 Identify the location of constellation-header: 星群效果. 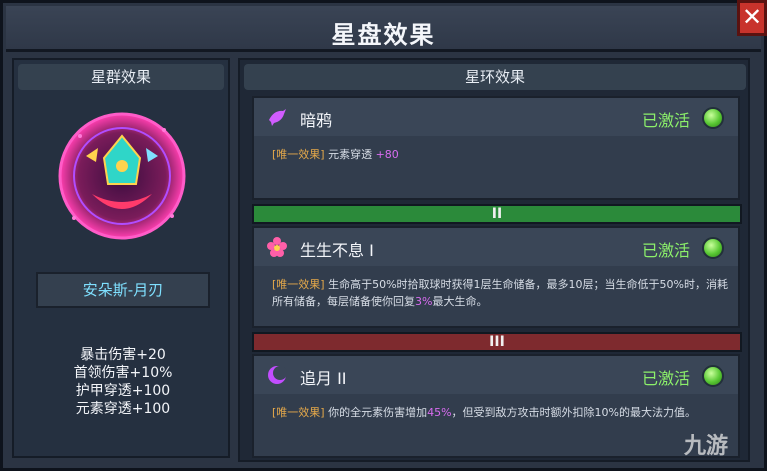
(121, 77).